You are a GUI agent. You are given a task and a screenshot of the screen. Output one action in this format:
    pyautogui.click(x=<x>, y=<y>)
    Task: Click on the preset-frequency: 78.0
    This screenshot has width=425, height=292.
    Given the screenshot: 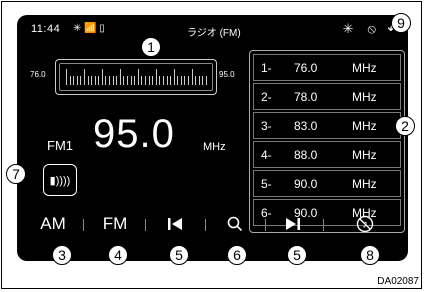 What is the action you would take?
    pyautogui.click(x=306, y=97)
    